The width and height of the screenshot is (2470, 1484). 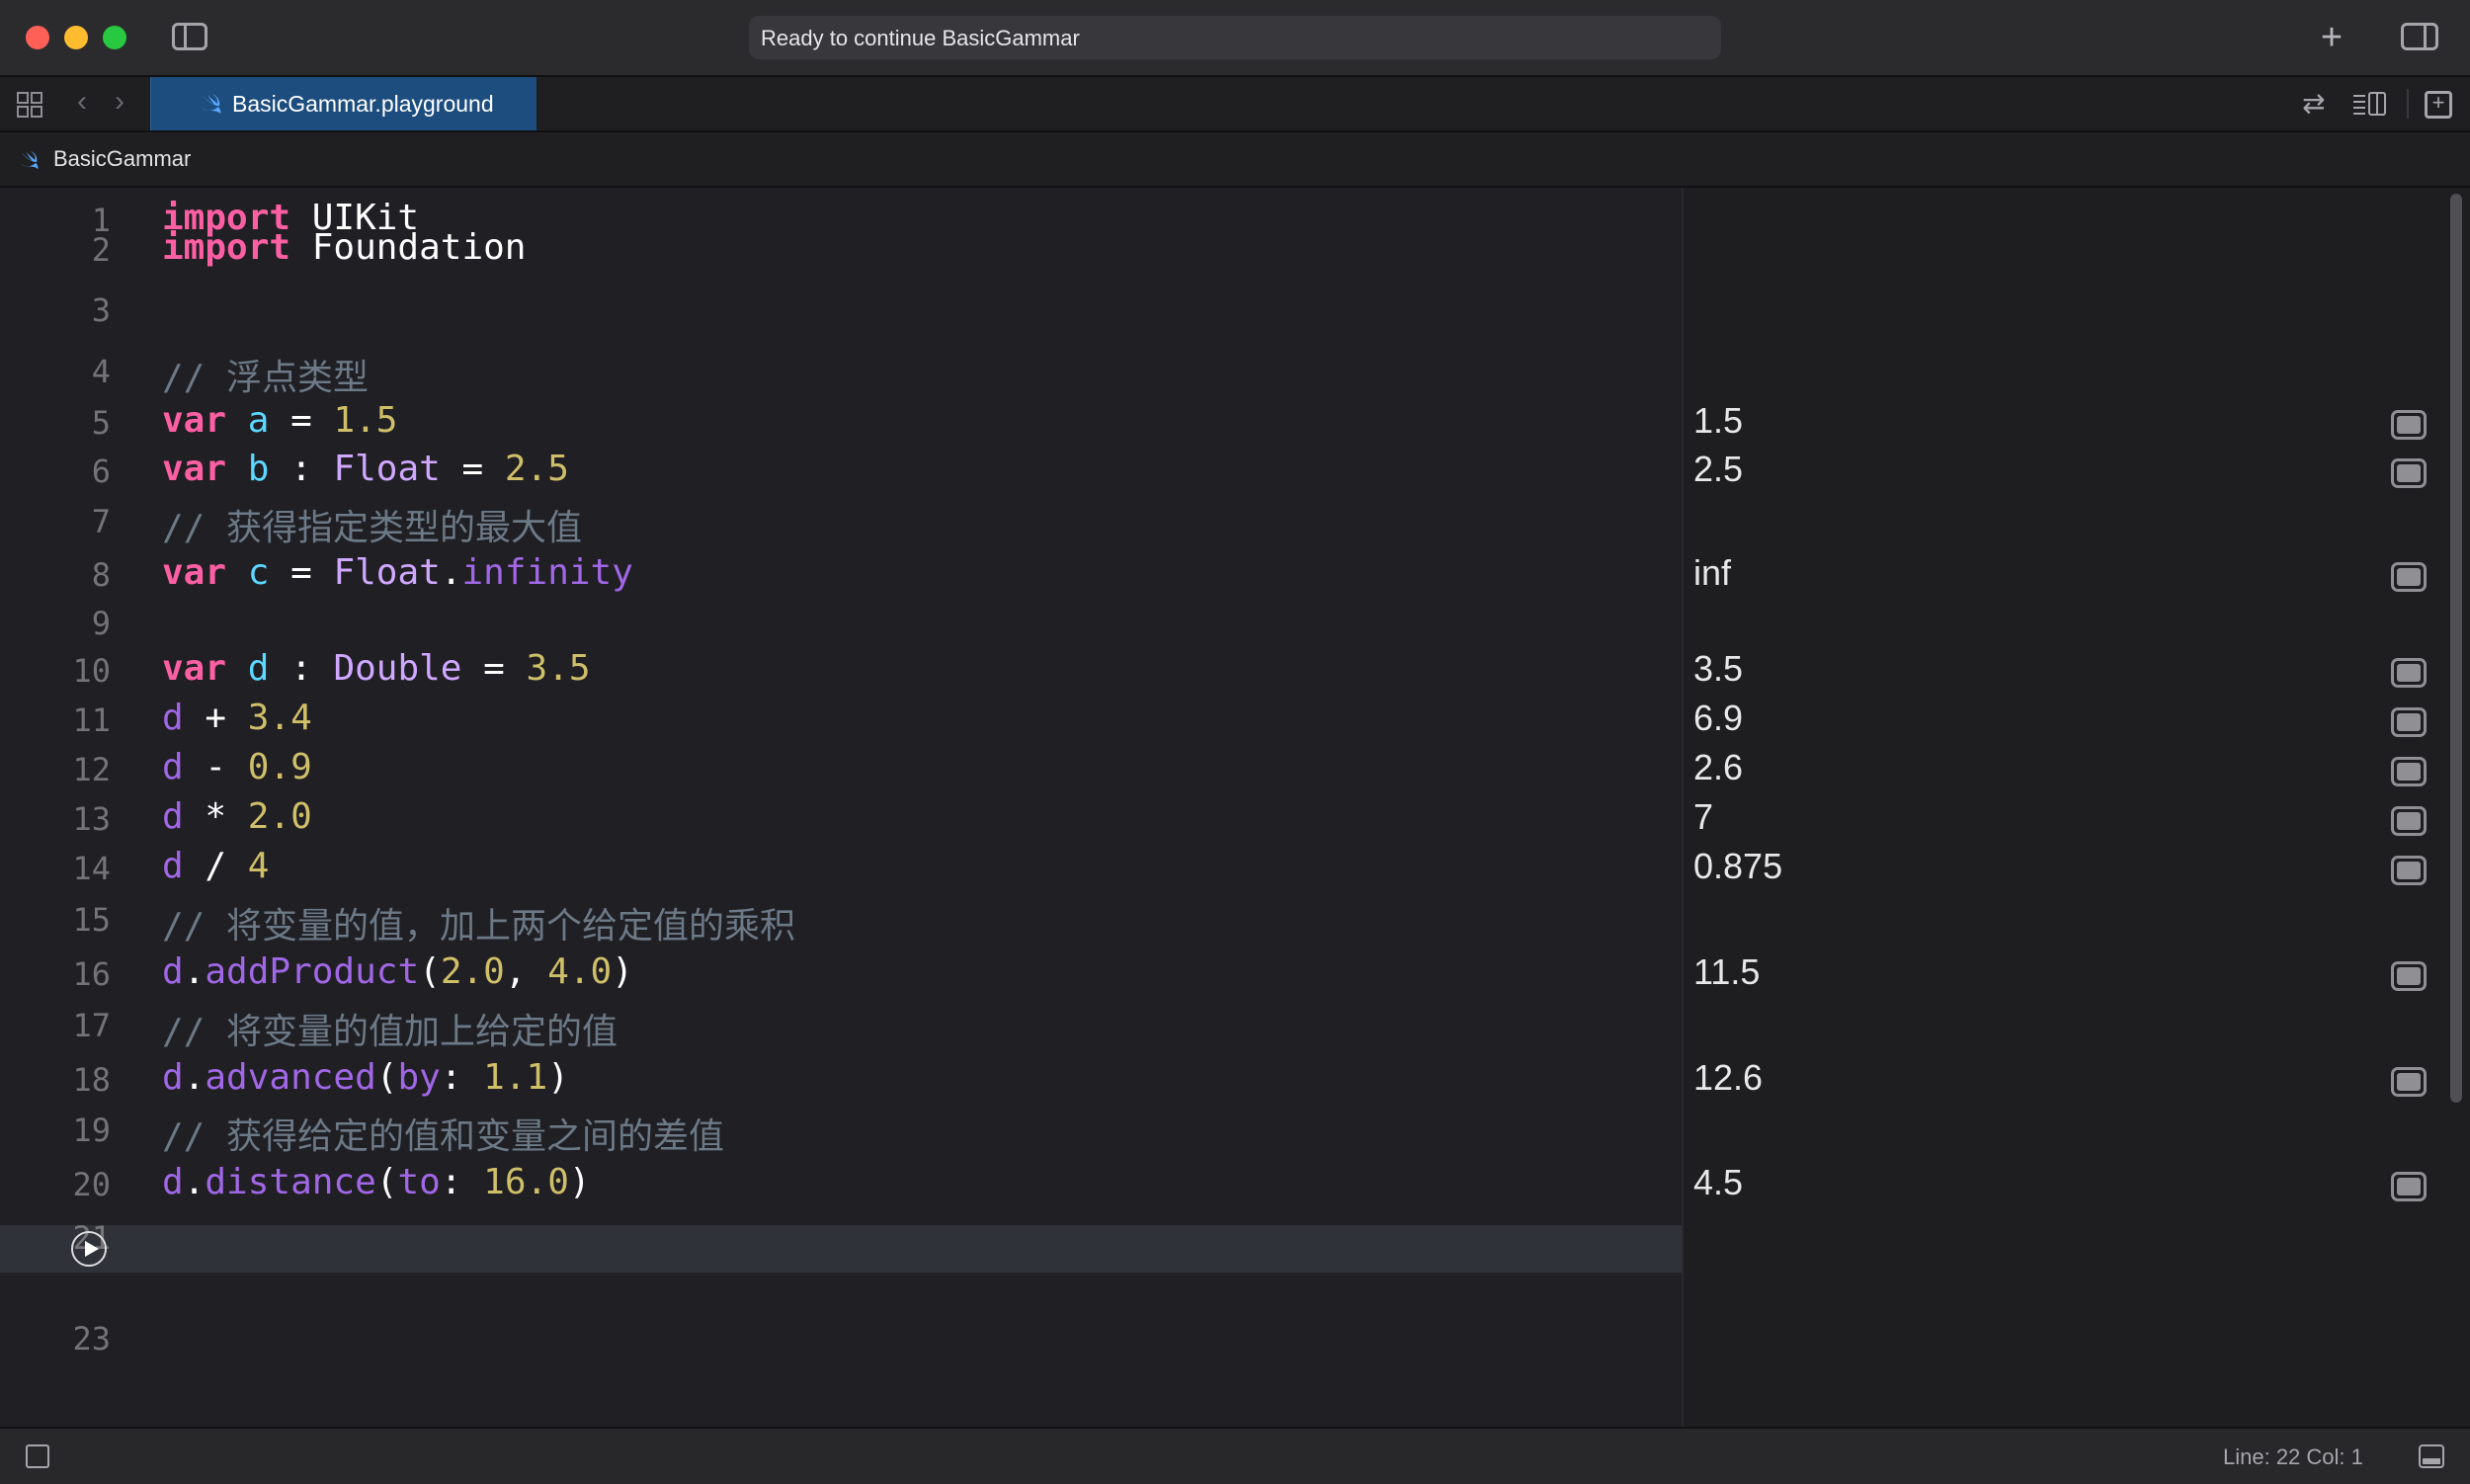 What do you see at coordinates (579, 1182) in the screenshot?
I see `code-token-plain: )` at bounding box center [579, 1182].